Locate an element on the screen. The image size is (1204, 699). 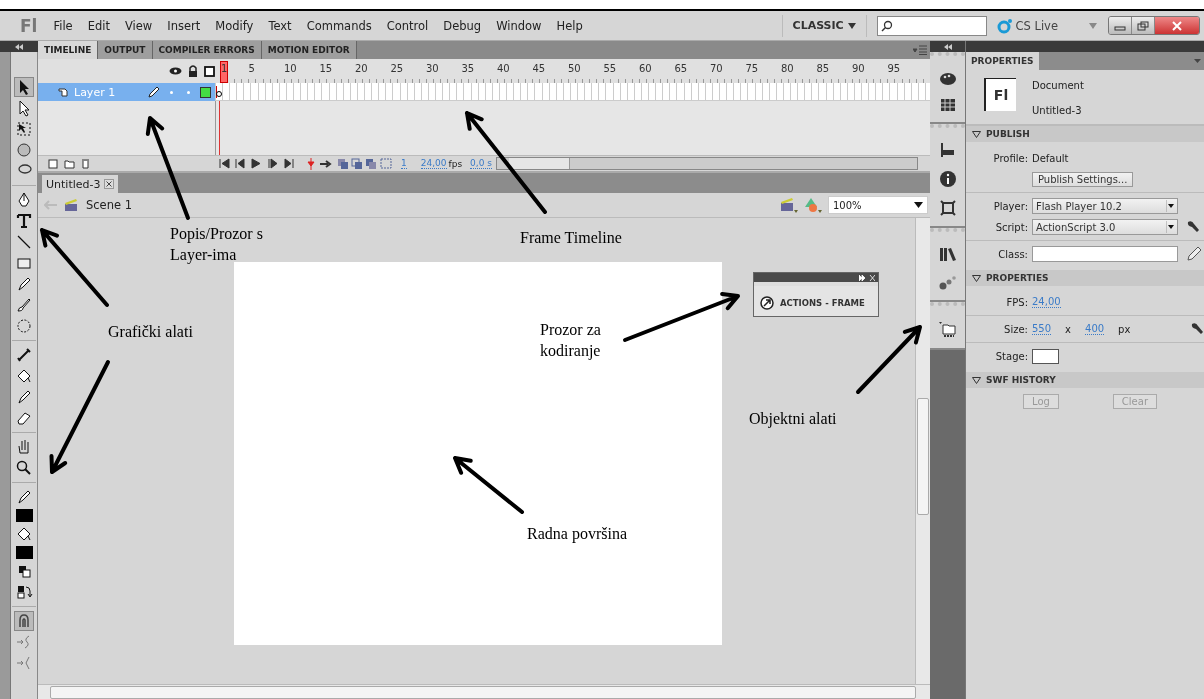
section-header: PROPERTIES is located at coordinates (1085, 278).